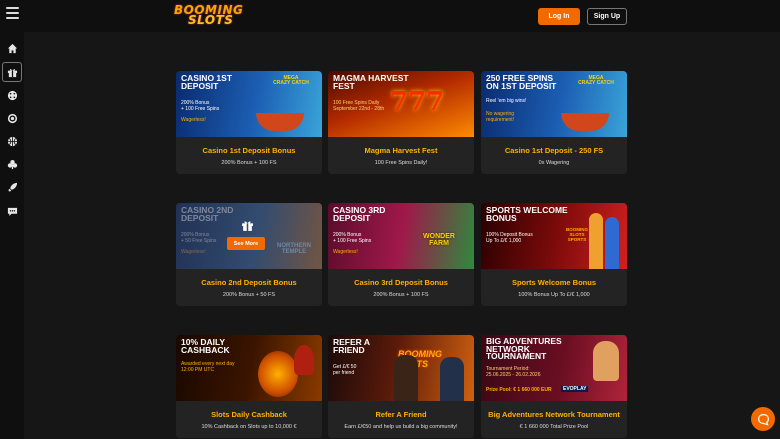 This screenshot has height=439, width=780. I want to click on sidebar-item-crash, so click(12, 187).